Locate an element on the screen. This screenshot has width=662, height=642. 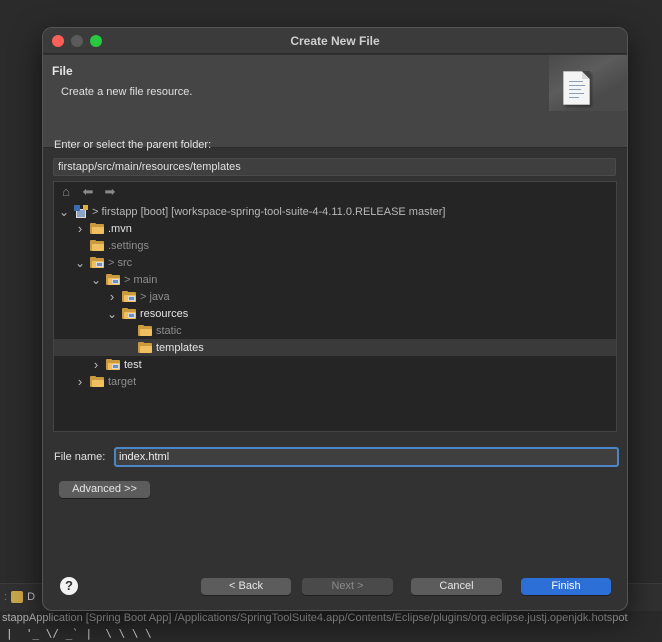
ide-tab-label: D is located at coordinates (31, 597).